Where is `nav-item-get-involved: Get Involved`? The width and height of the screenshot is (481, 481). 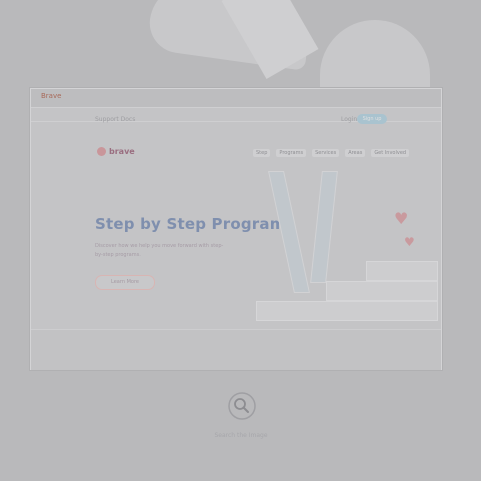
nav-item-get-involved: Get Involved is located at coordinates (390, 153).